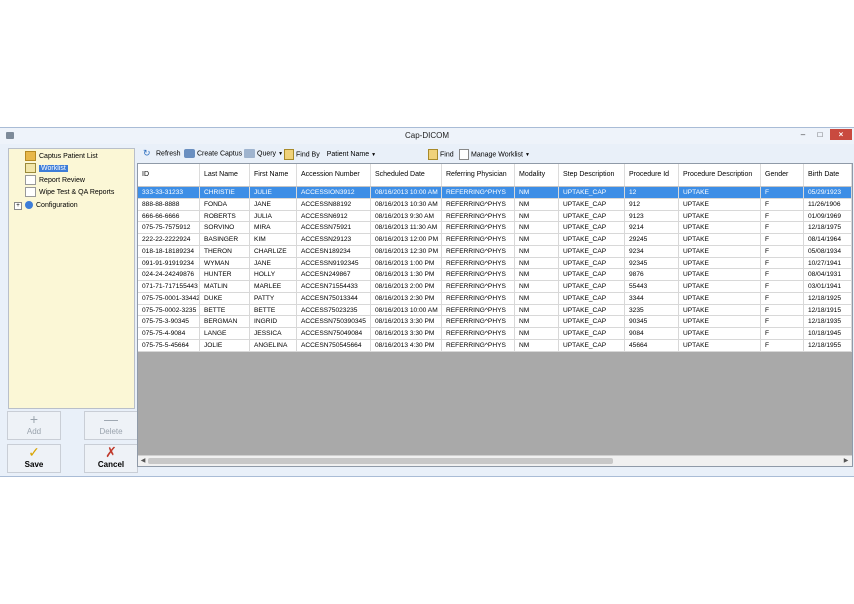 This screenshot has height=604, width=854. I want to click on find-by-icon, so click(289, 154).